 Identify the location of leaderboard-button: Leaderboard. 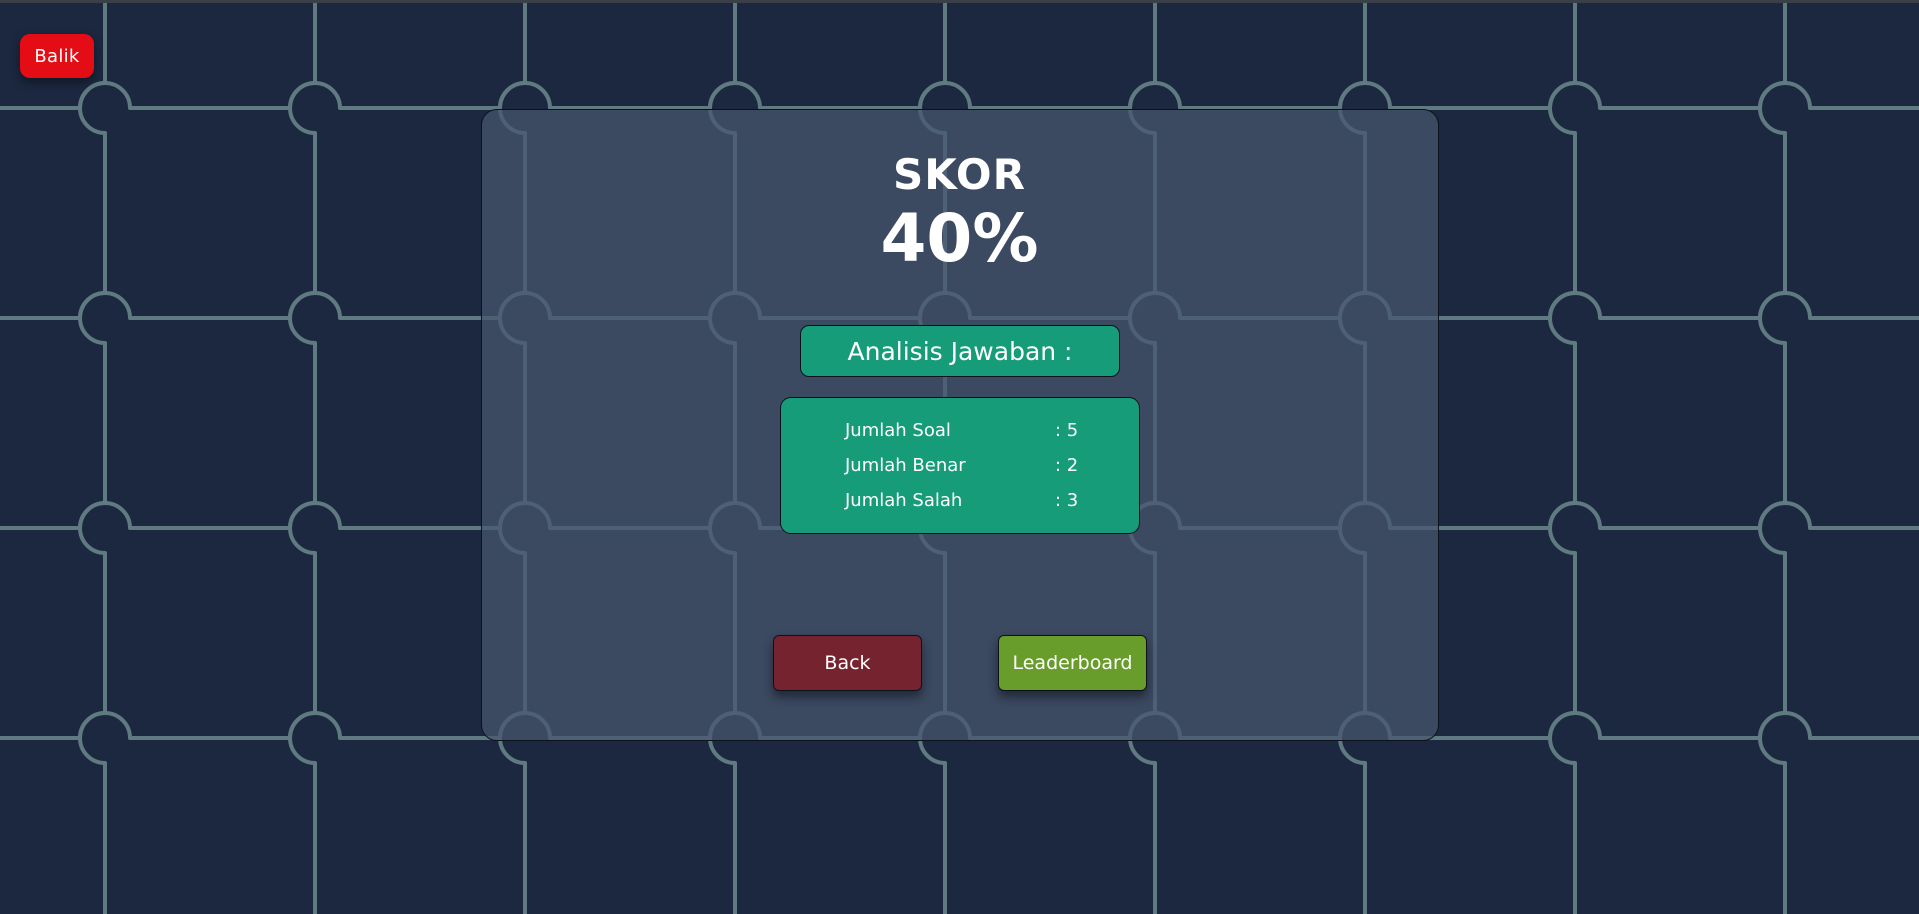
(1072, 663).